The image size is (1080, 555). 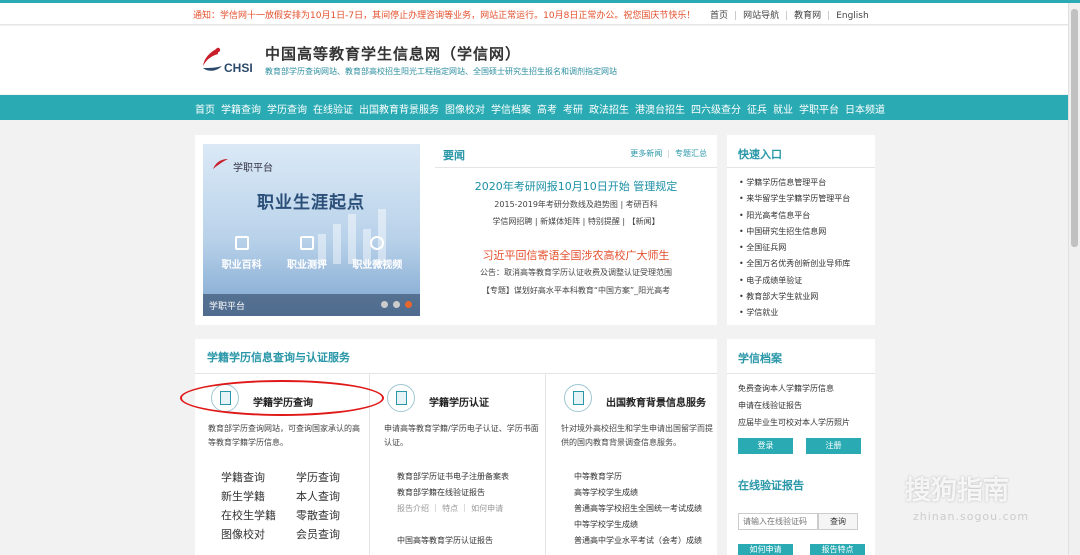 I want to click on link-member-query: 会员查询, so click(x=326, y=534).